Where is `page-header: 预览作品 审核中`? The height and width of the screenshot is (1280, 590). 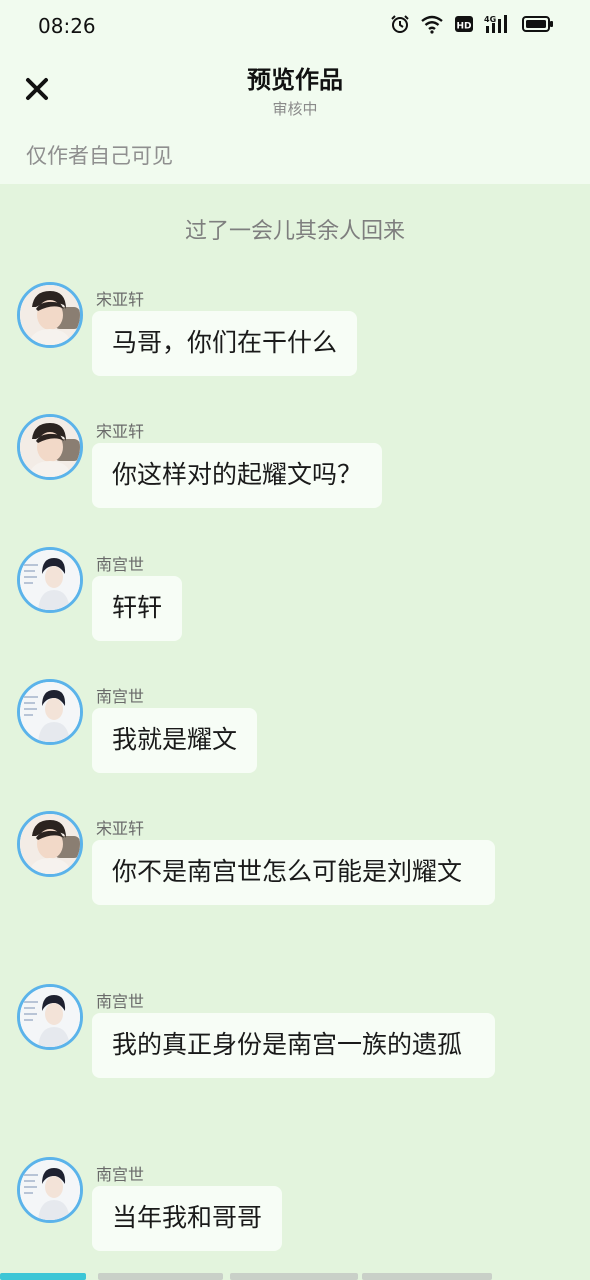 page-header: 预览作品 审核中 is located at coordinates (295, 93).